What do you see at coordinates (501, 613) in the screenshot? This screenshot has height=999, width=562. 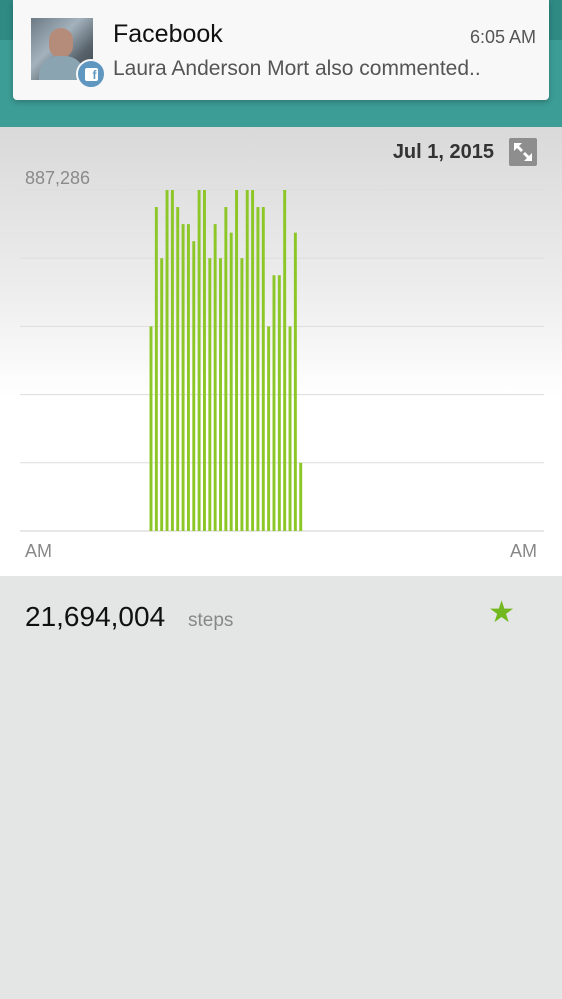 I see `star-icon: ★` at bounding box center [501, 613].